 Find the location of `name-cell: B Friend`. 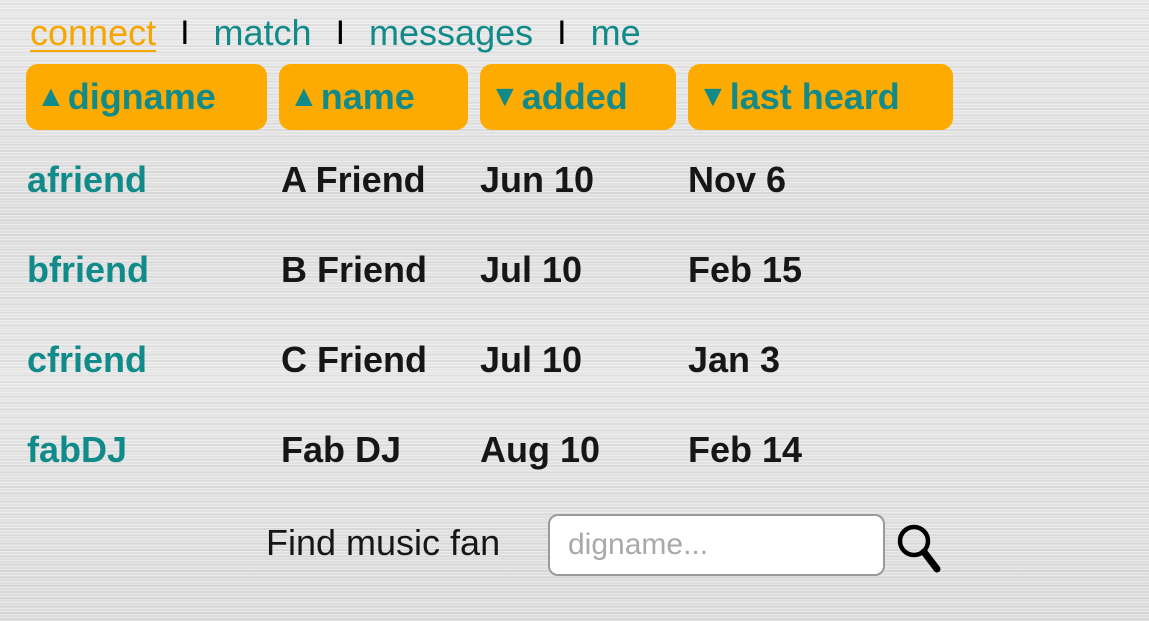

name-cell: B Friend is located at coordinates (354, 269).